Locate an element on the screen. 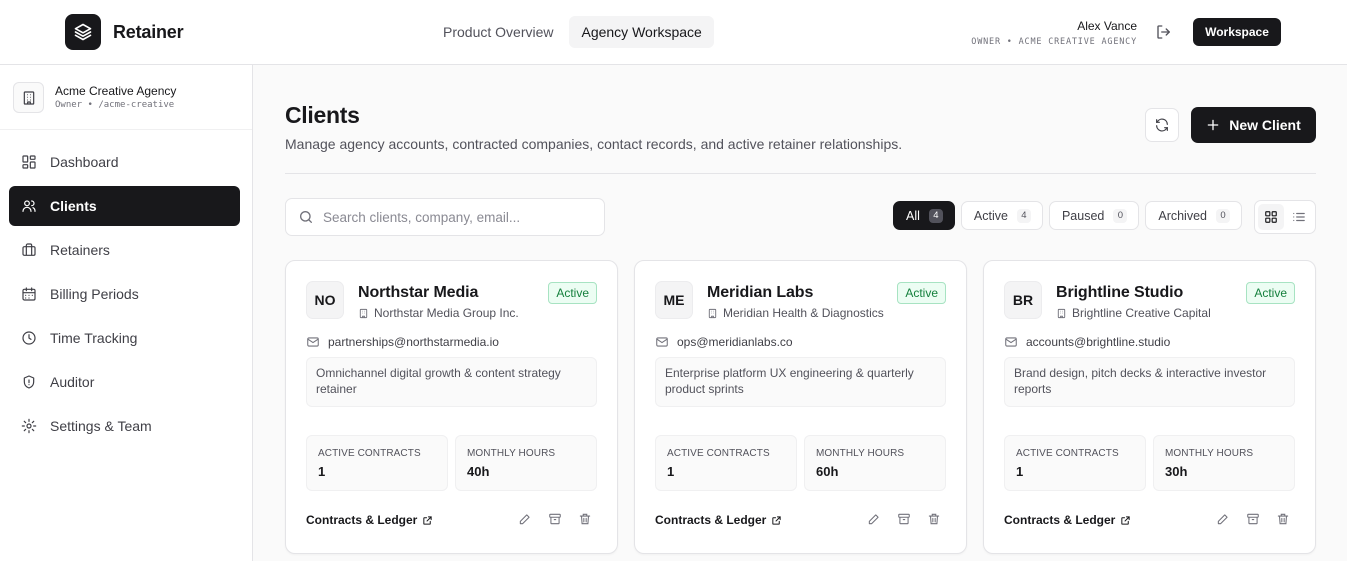 Image resolution: width=1347 pixels, height=561 pixels. status-filters: All 4 Active 4 Paused 0 Archived 0 is located at coordinates (1067, 215).